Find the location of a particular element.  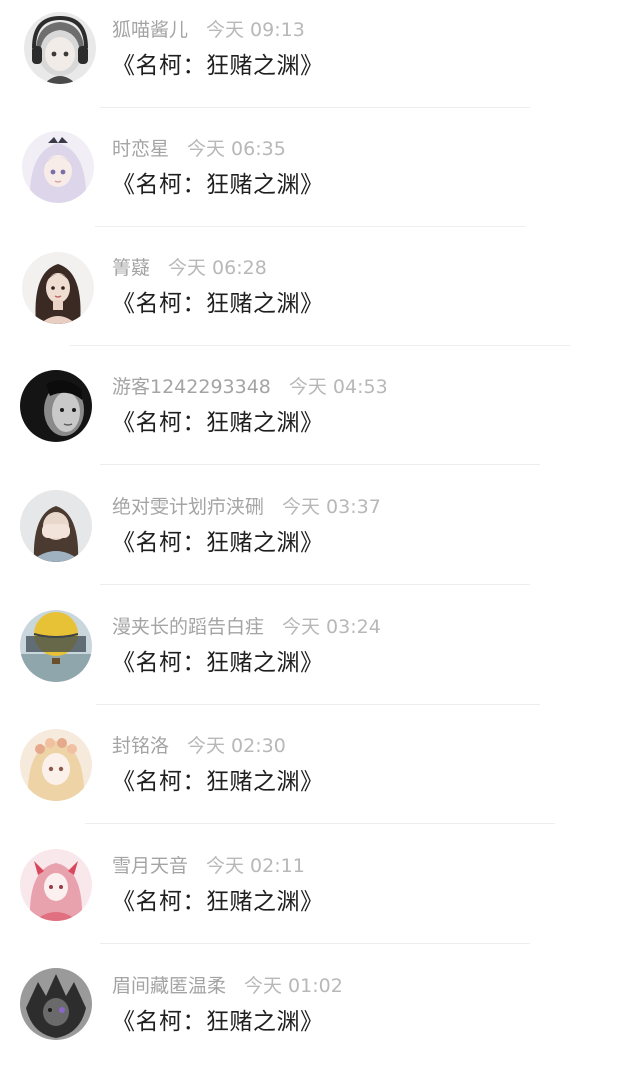

comment-meta: 漫夹长的蹈告白疰 今天 03:24 is located at coordinates (246, 627).